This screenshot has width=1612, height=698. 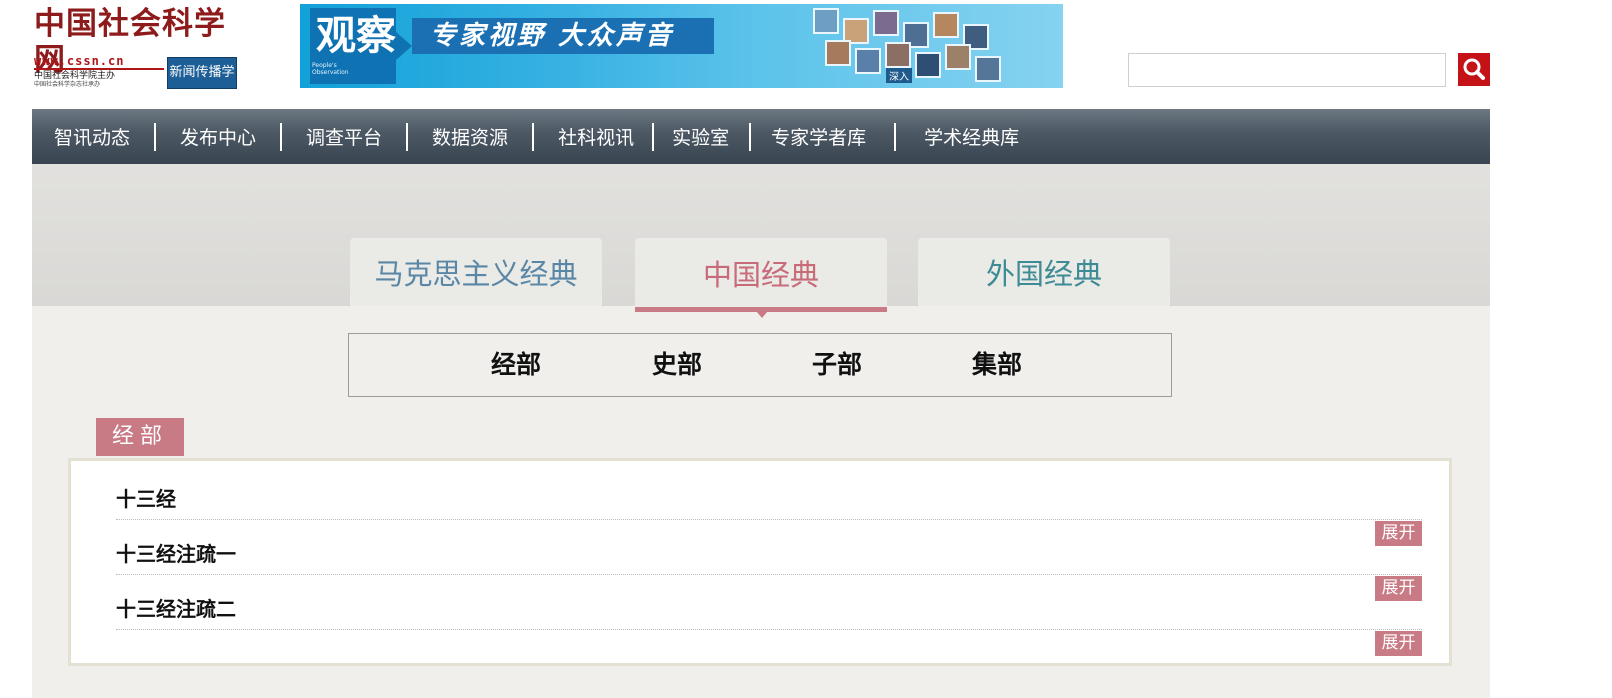 I want to click on search-button, so click(x=1474, y=69).